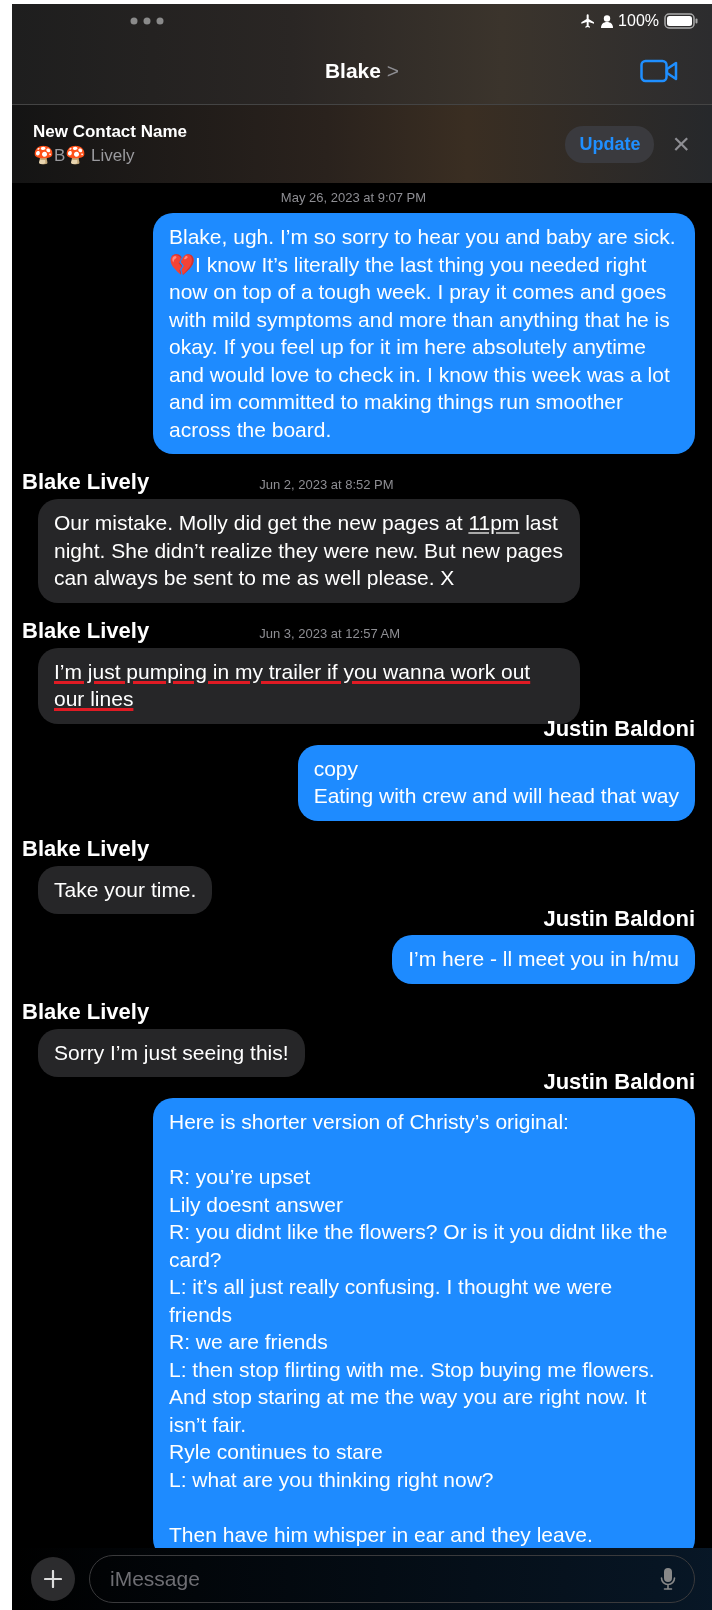 The width and height of the screenshot is (712, 1610). What do you see at coordinates (326, 484) in the screenshot?
I see `timestamp: Jun 2, 2023 at 8:52 PM` at bounding box center [326, 484].